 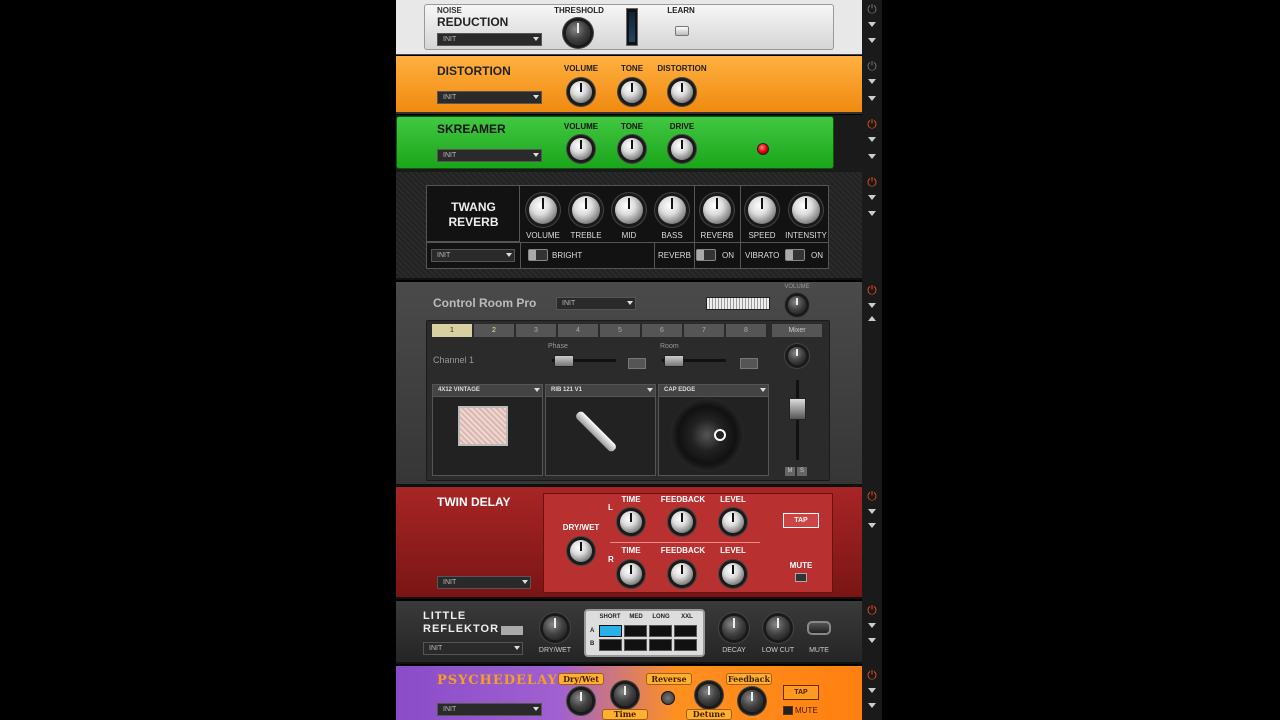 I want to click on mic-position-marker-icon, so click(x=720, y=435).